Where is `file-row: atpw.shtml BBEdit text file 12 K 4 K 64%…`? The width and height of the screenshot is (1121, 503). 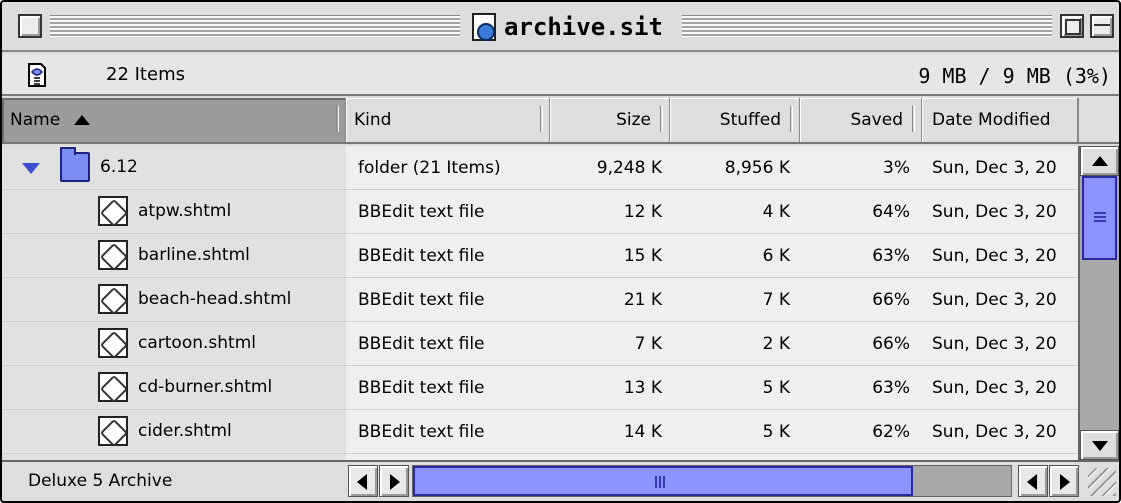
file-row: atpw.shtml BBEdit text file 12 K 4 K 64%… is located at coordinates (540, 212).